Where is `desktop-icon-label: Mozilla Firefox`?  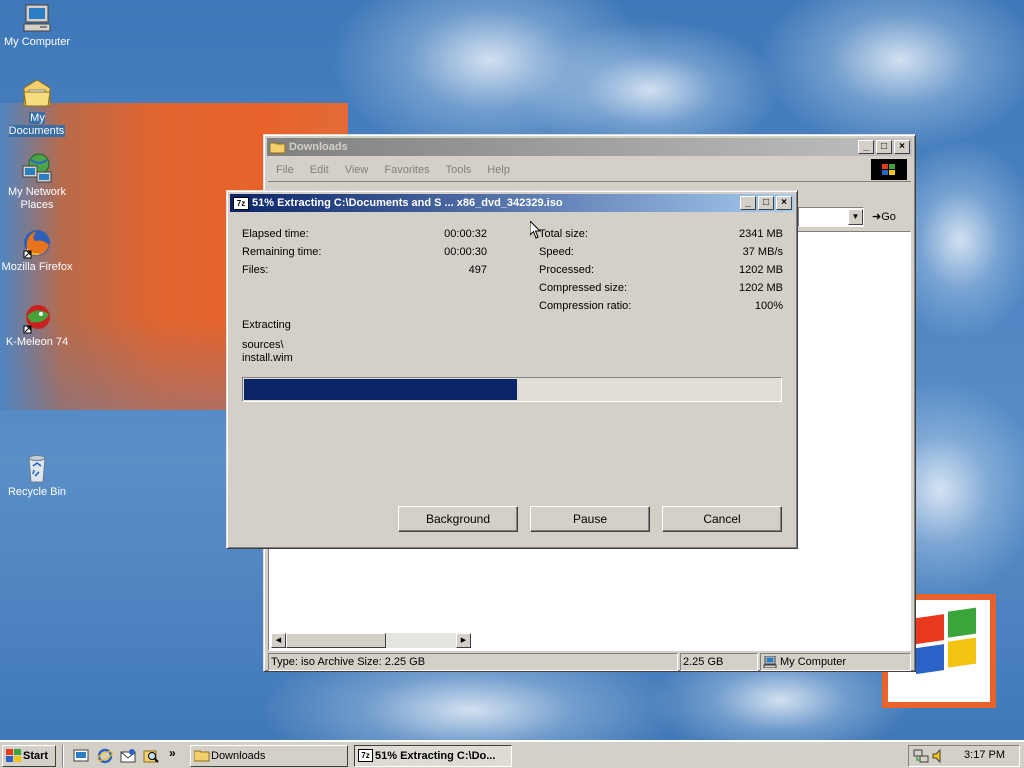 desktop-icon-label: Mozilla Firefox is located at coordinates (37, 267).